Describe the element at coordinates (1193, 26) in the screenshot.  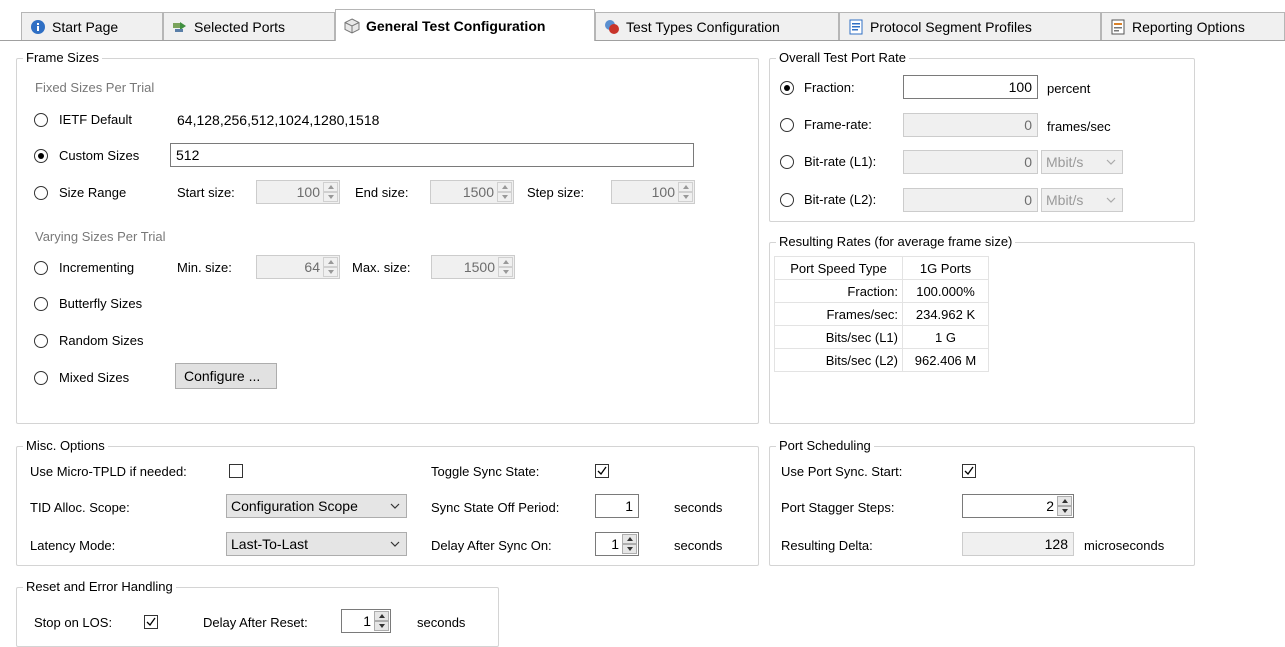
I see `tab-reporting-options: Reporting Options` at that location.